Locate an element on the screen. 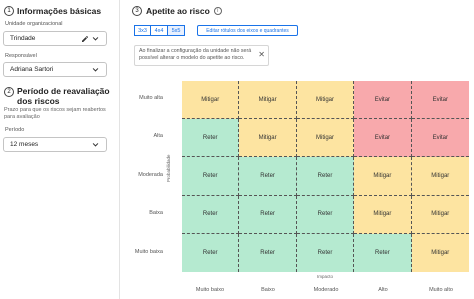 The width and height of the screenshot is (474, 299). step-badge: 1 is located at coordinates (9, 11).